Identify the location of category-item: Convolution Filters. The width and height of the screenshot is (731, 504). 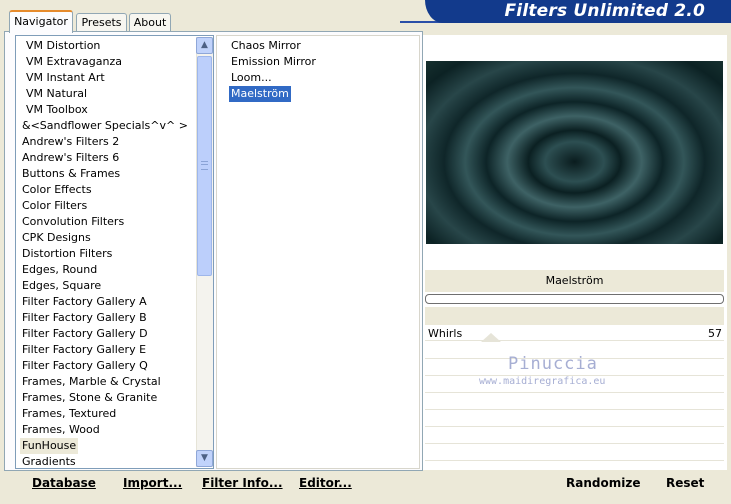
(73, 222).